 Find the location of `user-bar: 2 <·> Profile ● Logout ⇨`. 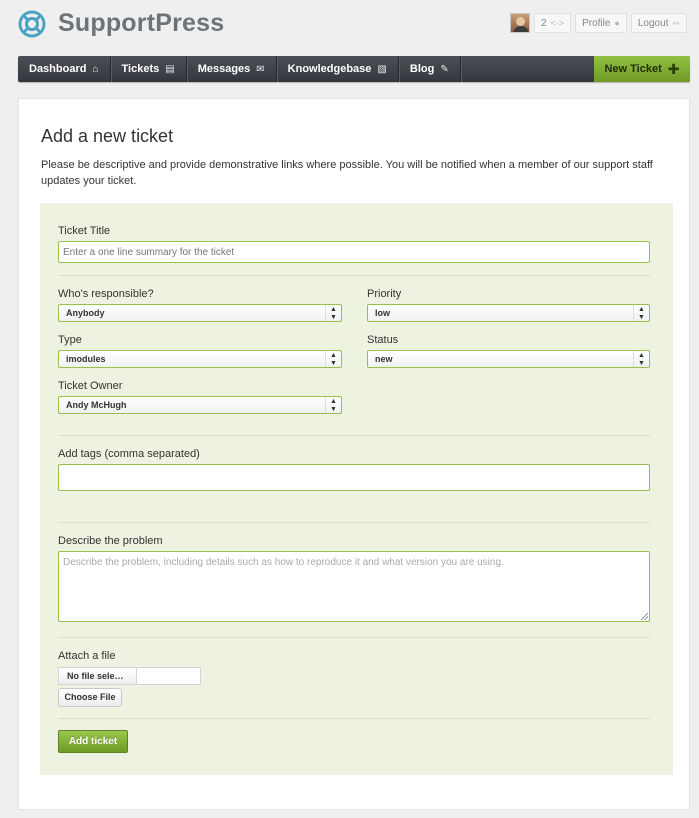

user-bar: 2 <·> Profile ● Logout ⇨ is located at coordinates (598, 23).